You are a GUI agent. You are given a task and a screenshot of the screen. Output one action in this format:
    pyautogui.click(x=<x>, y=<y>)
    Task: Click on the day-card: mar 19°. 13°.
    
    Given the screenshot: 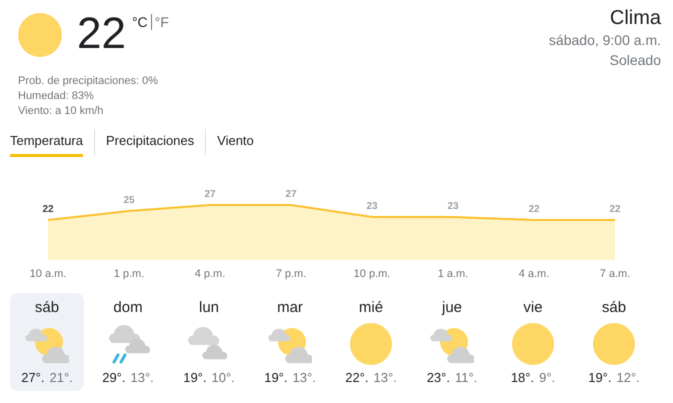 What is the action you would take?
    pyautogui.click(x=290, y=342)
    